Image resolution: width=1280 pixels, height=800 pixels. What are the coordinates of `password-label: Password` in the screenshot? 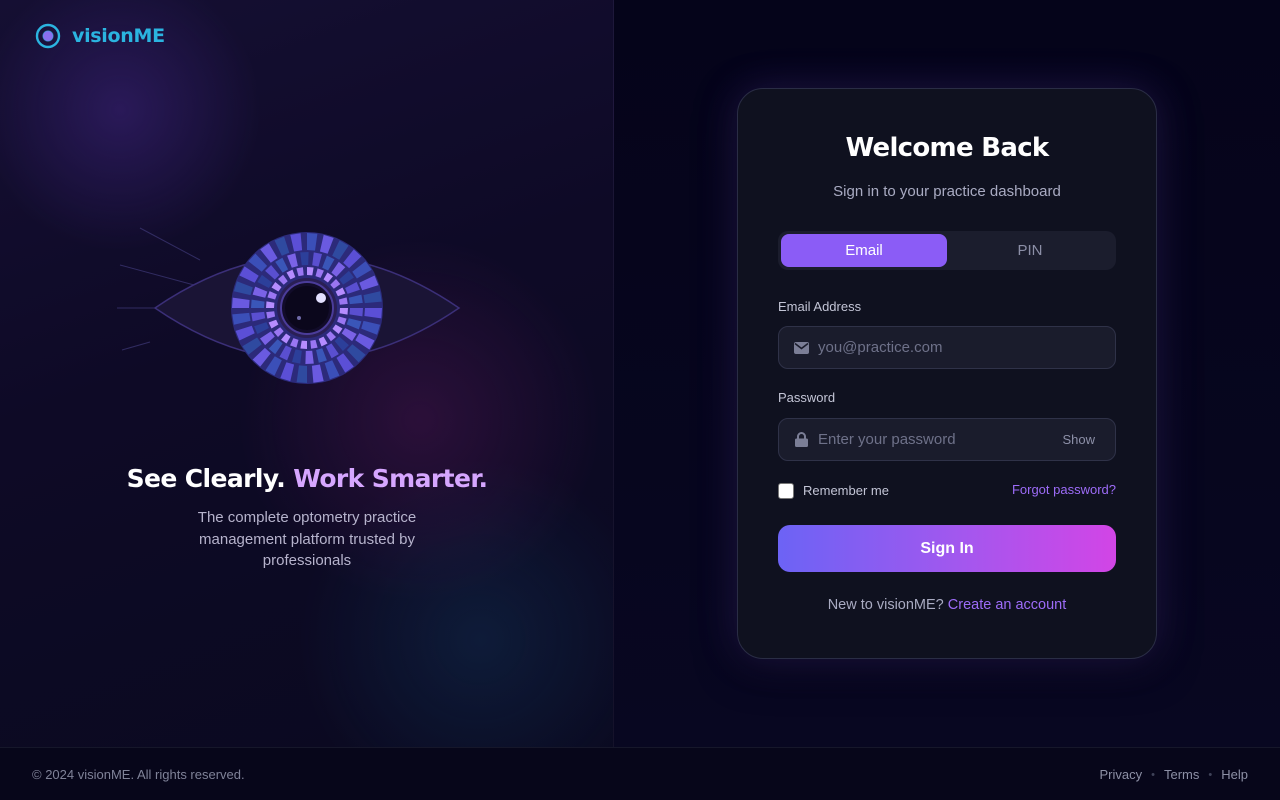 It's located at (807, 397).